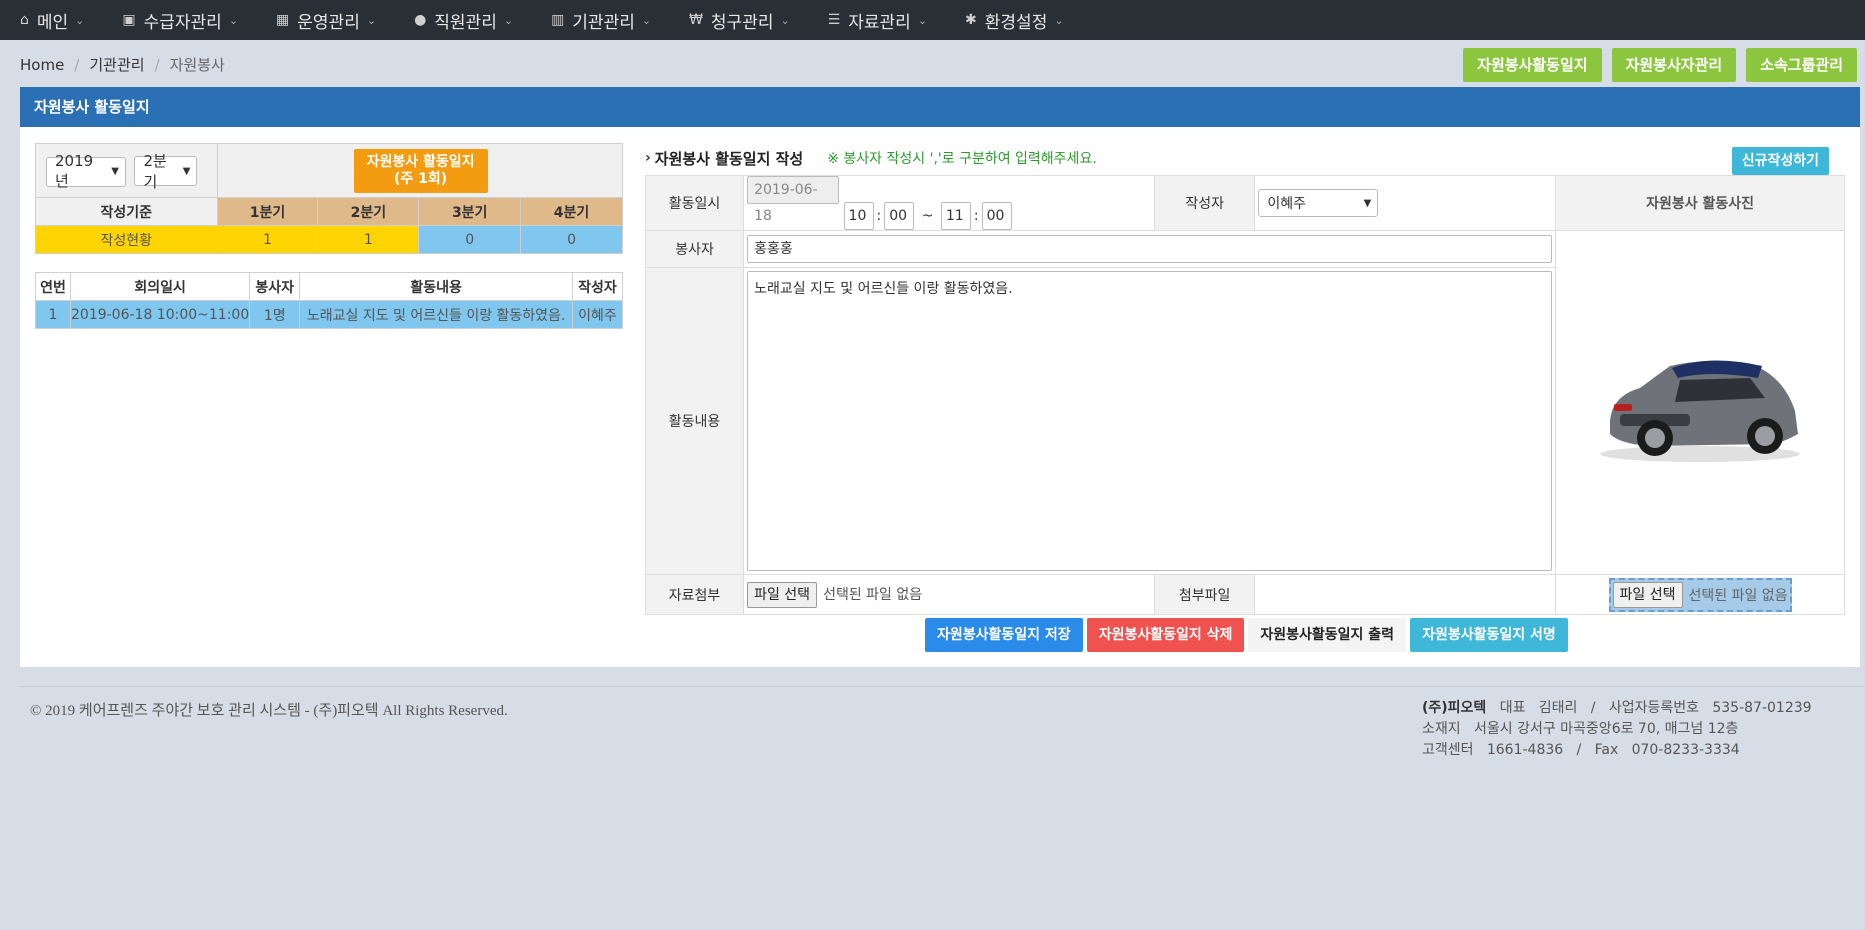 The width and height of the screenshot is (1865, 930). What do you see at coordinates (571, 211) in the screenshot?
I see `quarter-header: 4분기` at bounding box center [571, 211].